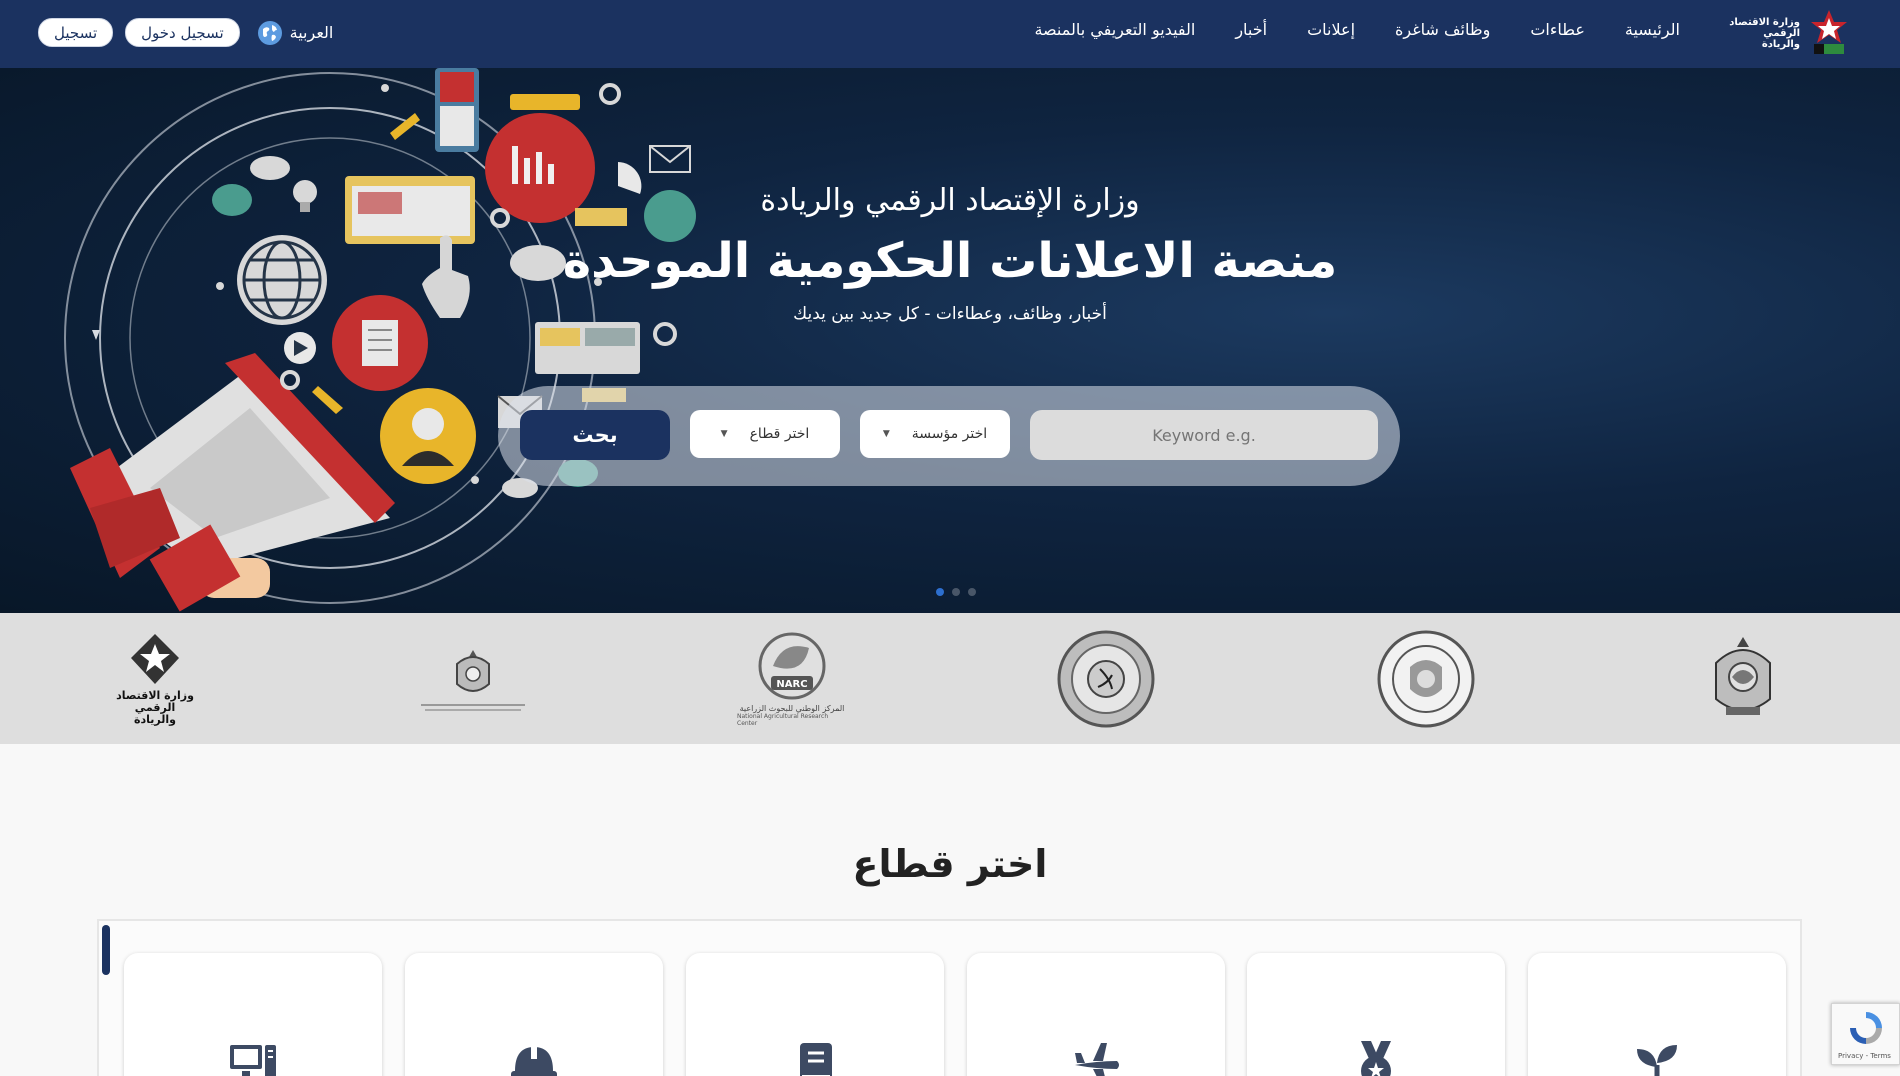 The image size is (1900, 1076). What do you see at coordinates (950, 261) in the screenshot?
I see `hero-title: منصة الاعلانات الحكومية الموحدة` at bounding box center [950, 261].